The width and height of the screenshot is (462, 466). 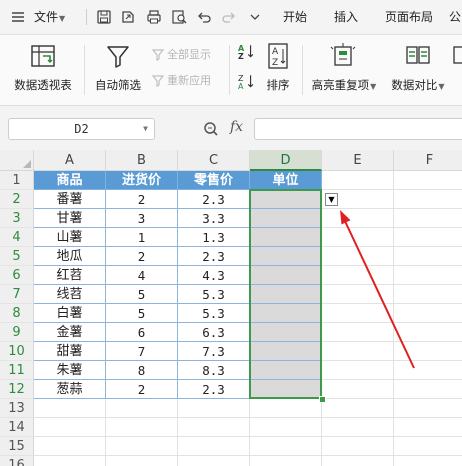 I want to click on customize-toolbar-icon, so click(x=255, y=17).